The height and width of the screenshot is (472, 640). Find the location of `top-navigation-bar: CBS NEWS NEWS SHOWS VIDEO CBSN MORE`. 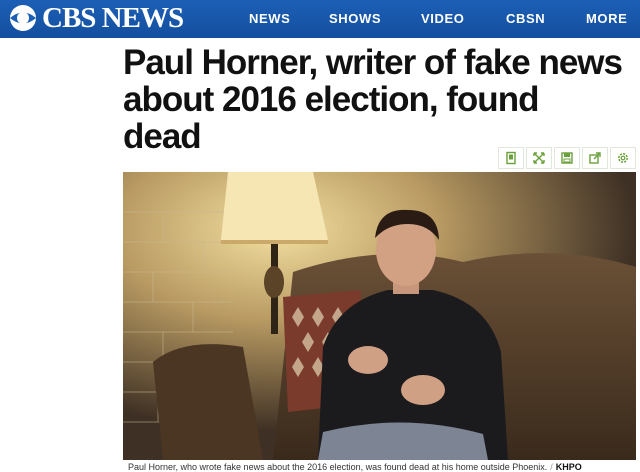

top-navigation-bar: CBS NEWS NEWS SHOWS VIDEO CBSN MORE is located at coordinates (320, 19).